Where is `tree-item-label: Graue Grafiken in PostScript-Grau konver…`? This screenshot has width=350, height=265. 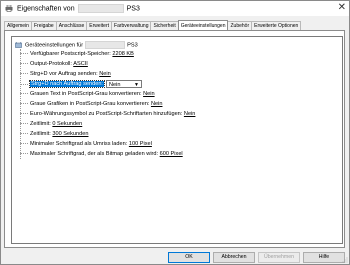
tree-item-label: Graue Grafiken in PostScript-Grau konver… is located at coordinates (90, 104).